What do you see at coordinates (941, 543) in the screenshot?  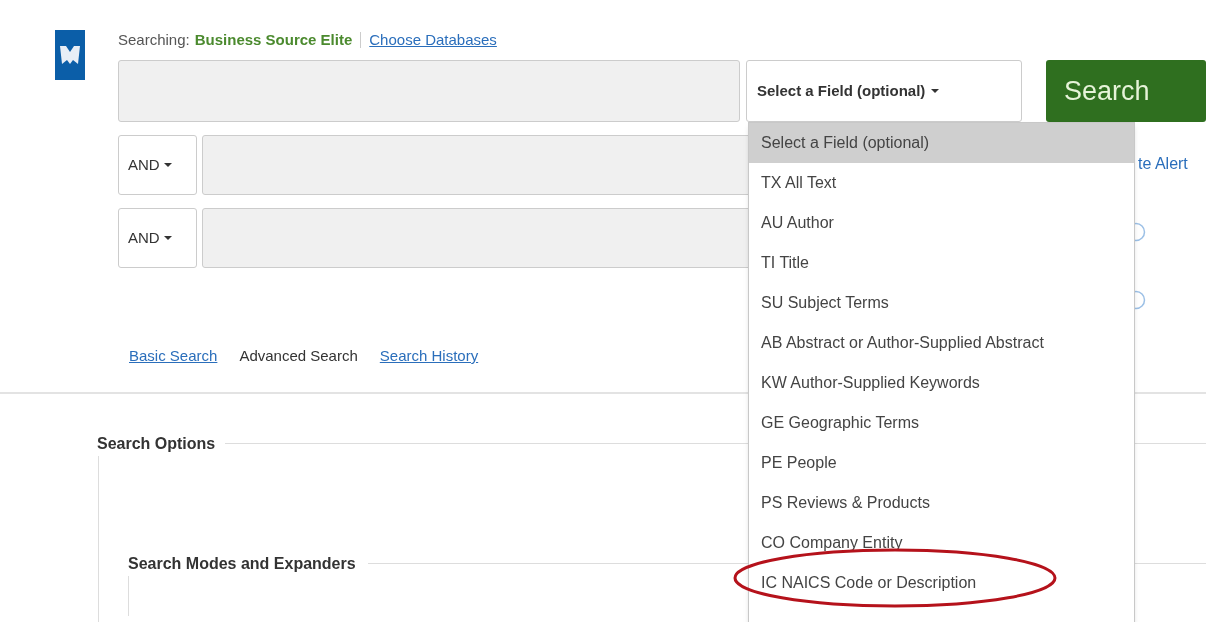 I see `menu-option: CO Company Entity` at bounding box center [941, 543].